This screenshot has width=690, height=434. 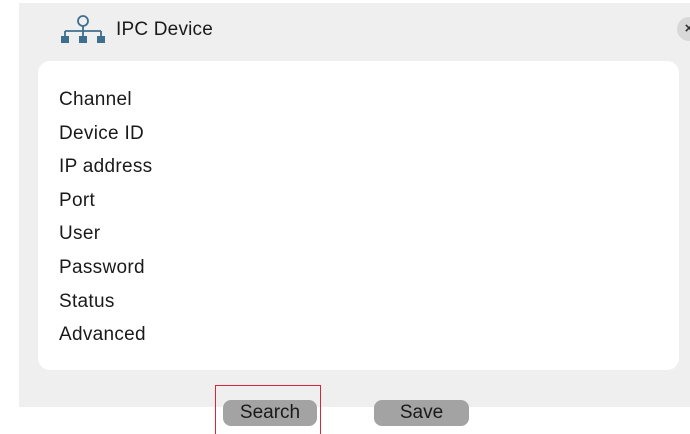 What do you see at coordinates (687, 28) in the screenshot?
I see `close-icon: ×` at bounding box center [687, 28].